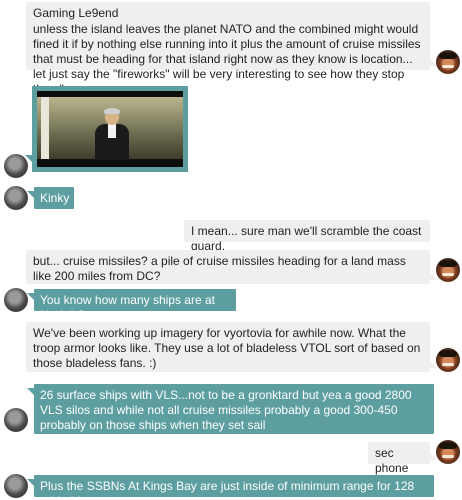  I want to click on message-bubble-incoming: Kinky, so click(50, 198).